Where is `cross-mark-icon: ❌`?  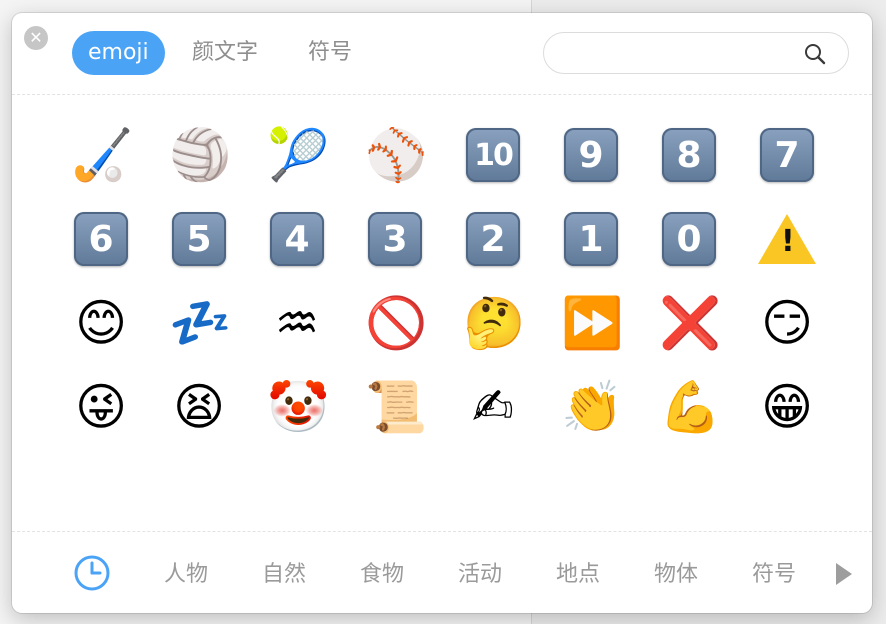
cross-mark-icon: ❌ is located at coordinates (690, 323).